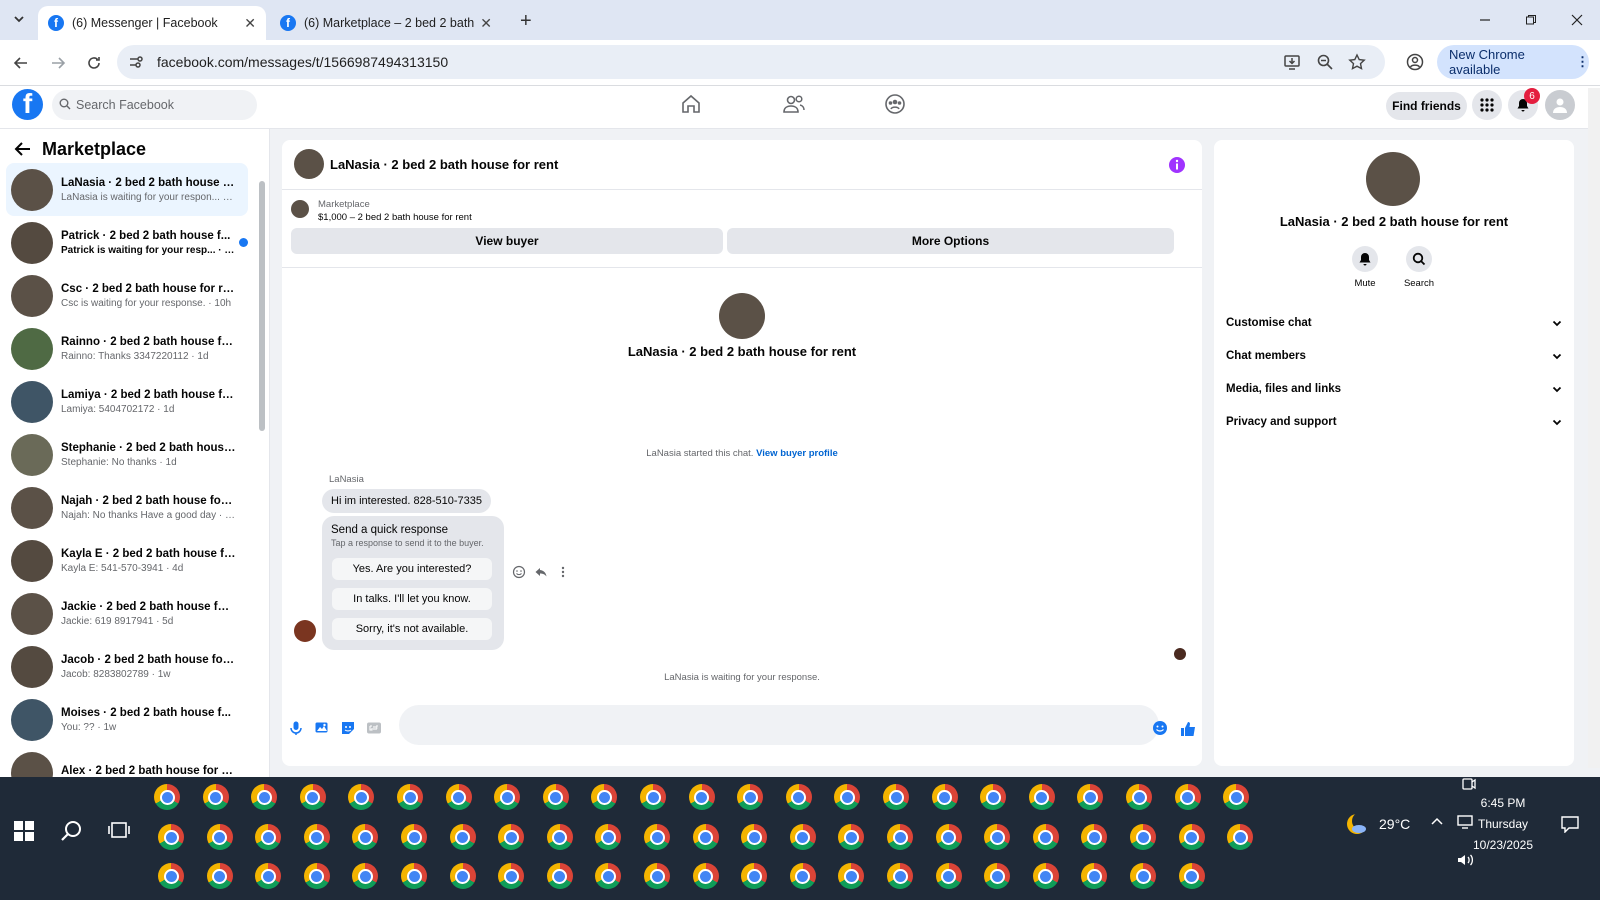 The height and width of the screenshot is (900, 1600). I want to click on site-info-icon, so click(136, 62).